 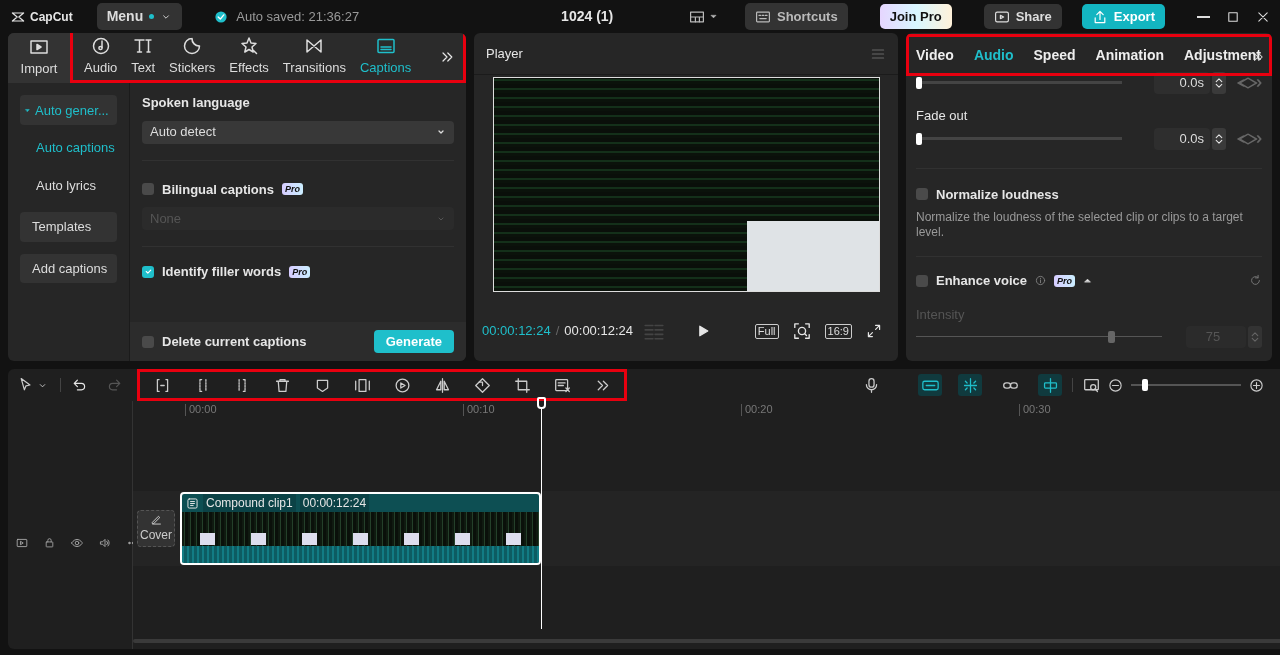 I want to click on crop-icon, so click(x=522, y=385).